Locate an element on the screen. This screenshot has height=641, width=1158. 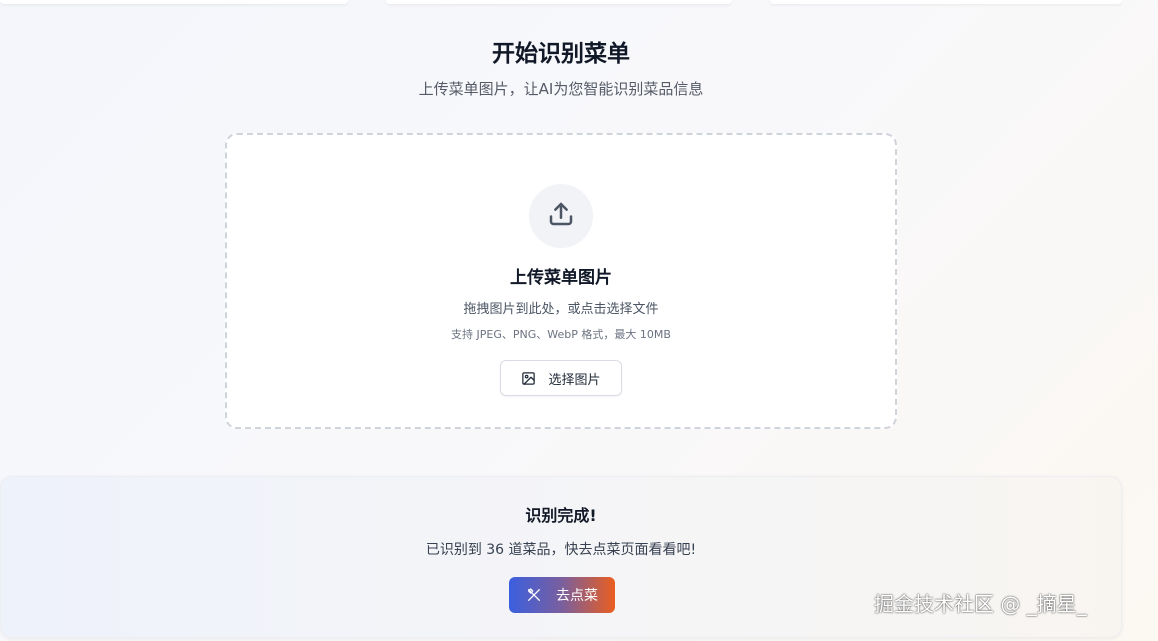
image-icon is located at coordinates (528, 378).